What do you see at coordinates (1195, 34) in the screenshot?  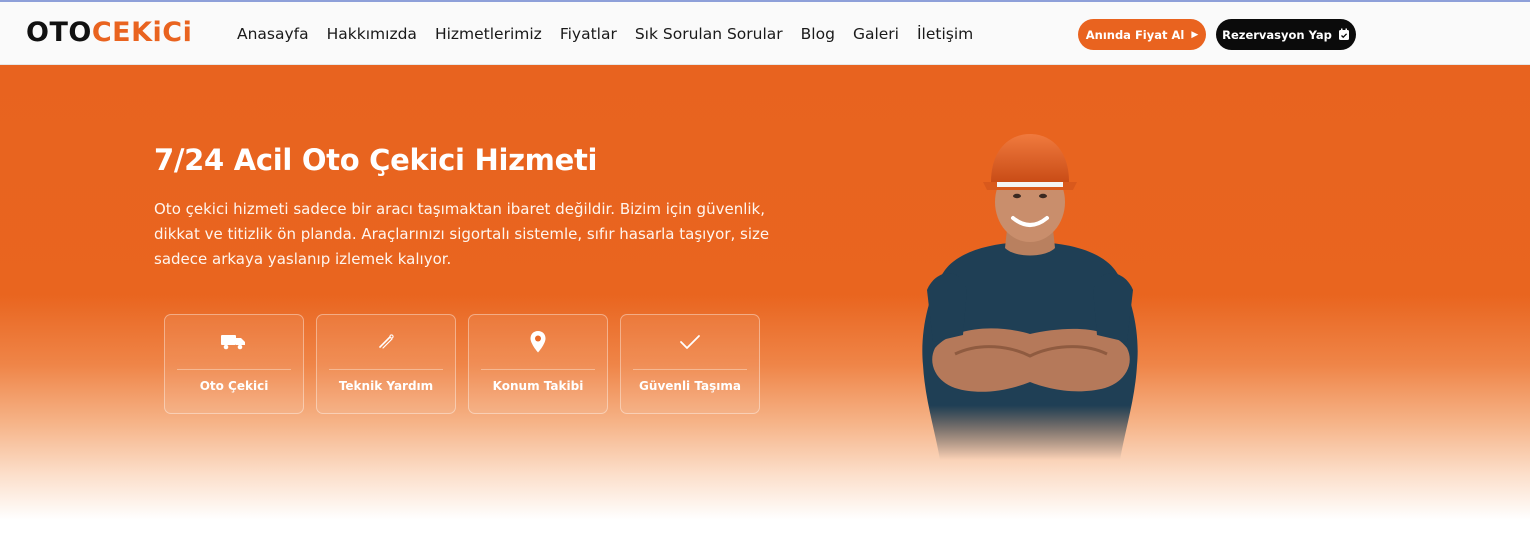 I see `caret-right-icon: ▶` at bounding box center [1195, 34].